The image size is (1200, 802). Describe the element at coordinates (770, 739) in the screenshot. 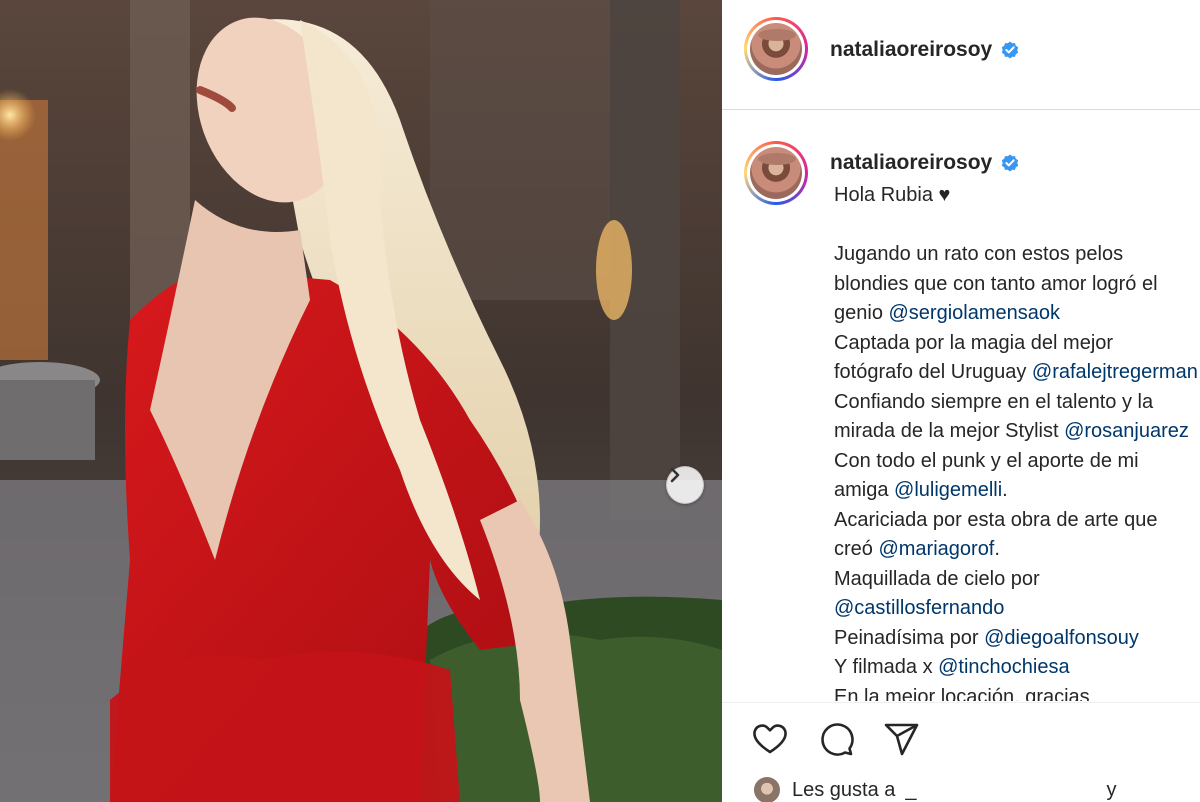

I see `heart-icon` at that location.